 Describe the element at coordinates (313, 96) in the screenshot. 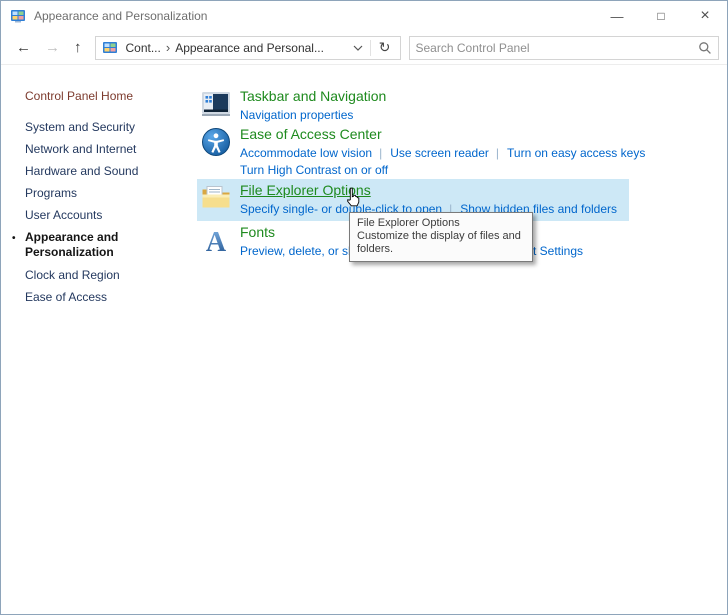

I see `category-title: Taskbar and Navigation` at that location.